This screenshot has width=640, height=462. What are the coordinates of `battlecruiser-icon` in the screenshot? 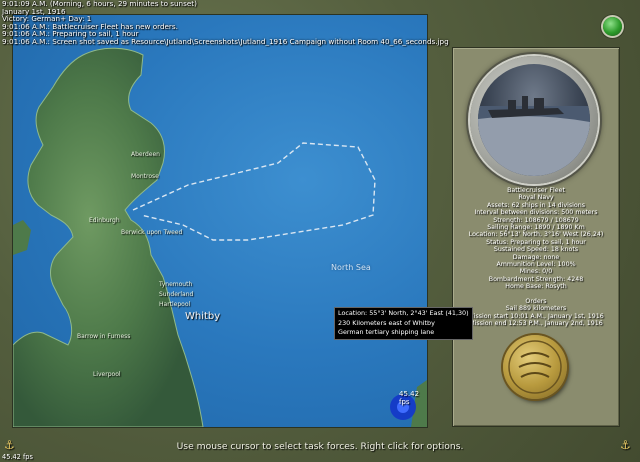 It's located at (534, 136).